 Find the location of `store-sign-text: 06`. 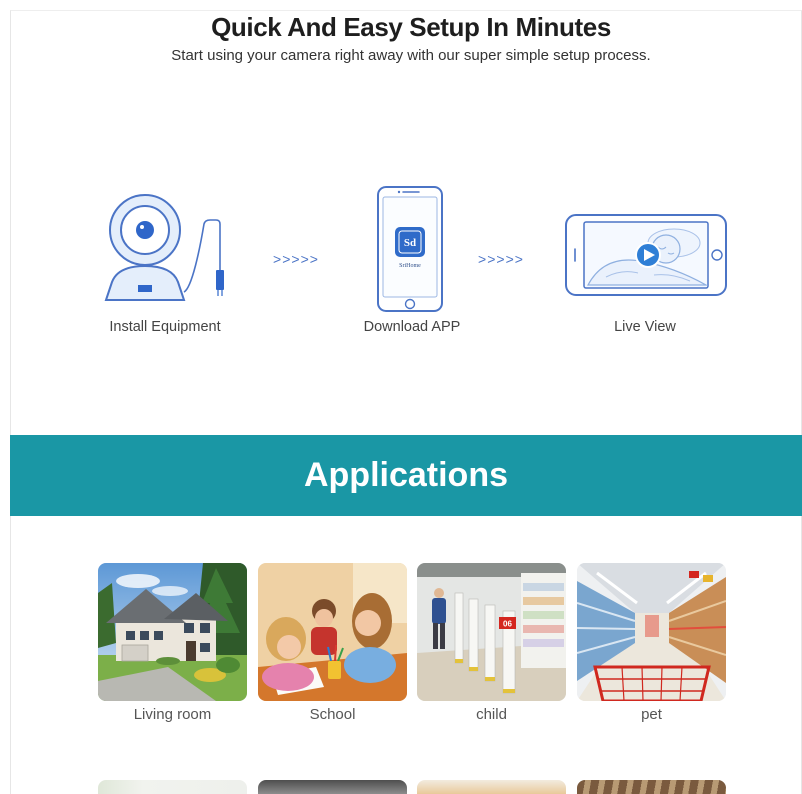

store-sign-text: 06 is located at coordinates (507, 624).